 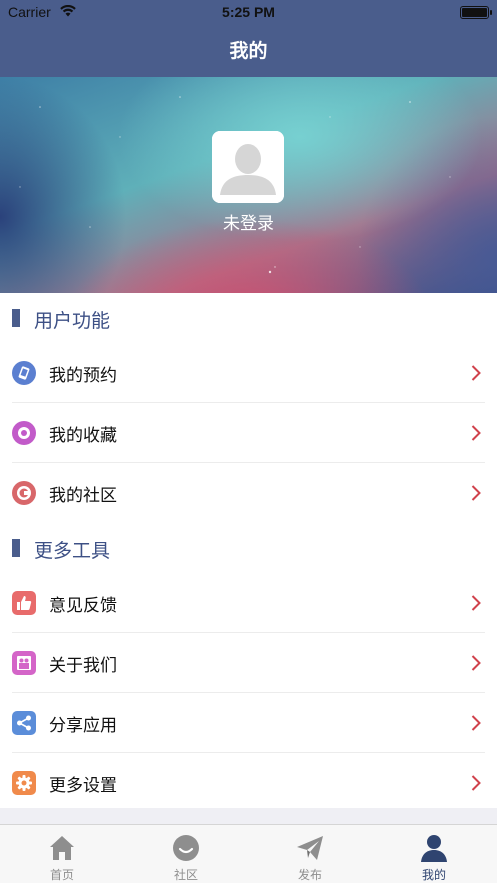 What do you see at coordinates (24, 603) in the screenshot?
I see `thumbs-up-icon` at bounding box center [24, 603].